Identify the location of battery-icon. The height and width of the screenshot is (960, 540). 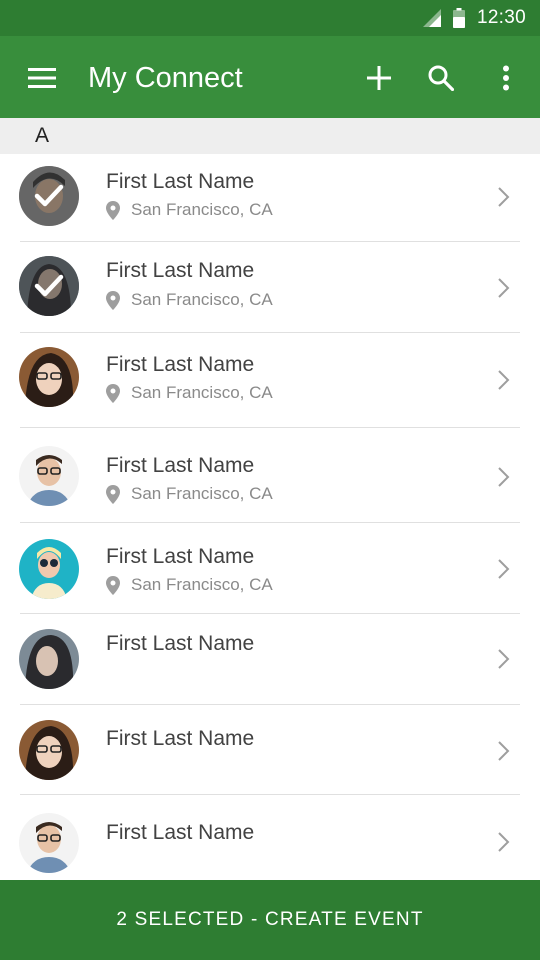
(458, 18).